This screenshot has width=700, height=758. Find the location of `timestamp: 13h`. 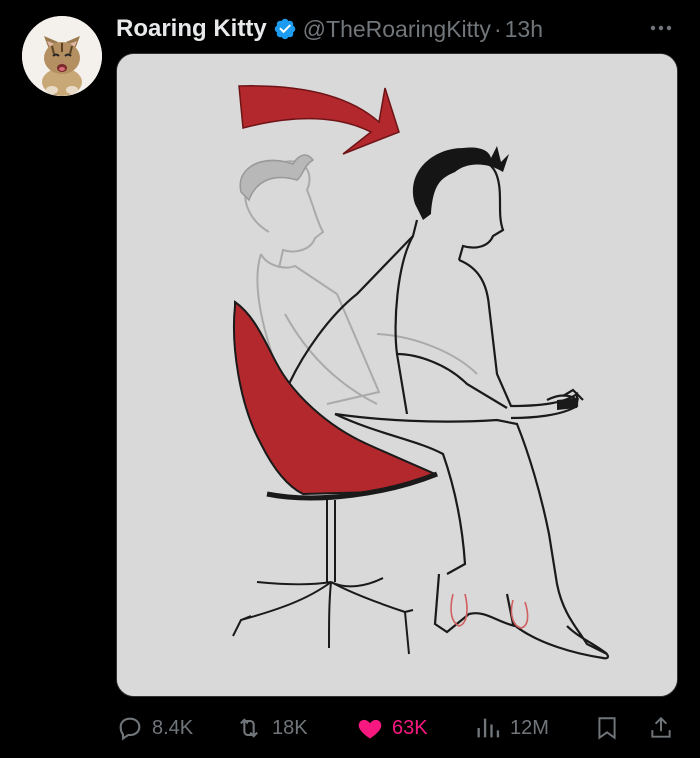

timestamp: 13h is located at coordinates (524, 29).